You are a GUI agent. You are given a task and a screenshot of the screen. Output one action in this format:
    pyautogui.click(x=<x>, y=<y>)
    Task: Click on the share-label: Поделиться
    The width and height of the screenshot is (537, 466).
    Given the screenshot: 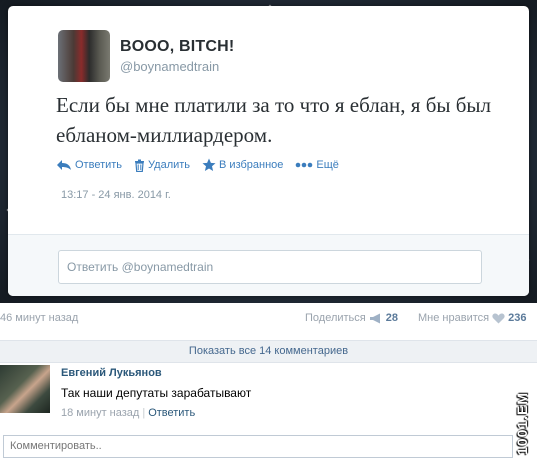 What is the action you would take?
    pyautogui.click(x=335, y=318)
    